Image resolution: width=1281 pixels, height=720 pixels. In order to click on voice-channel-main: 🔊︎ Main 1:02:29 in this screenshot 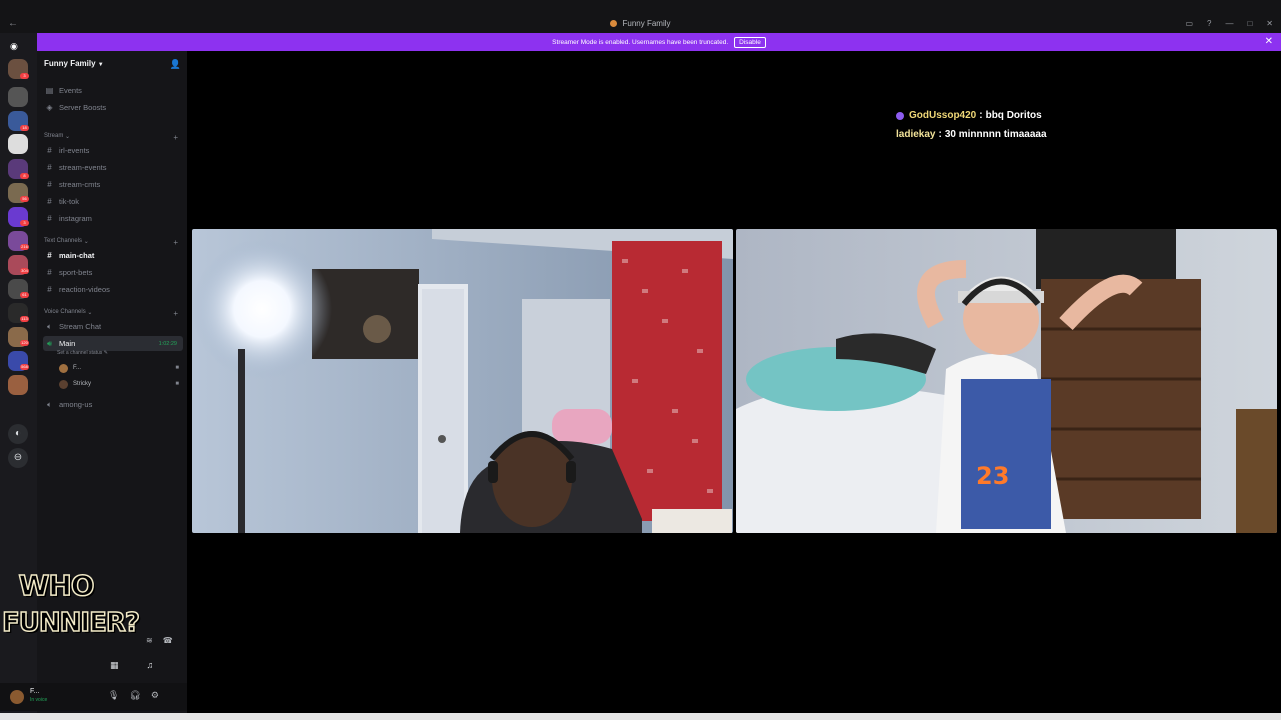, I will do `click(113, 343)`.